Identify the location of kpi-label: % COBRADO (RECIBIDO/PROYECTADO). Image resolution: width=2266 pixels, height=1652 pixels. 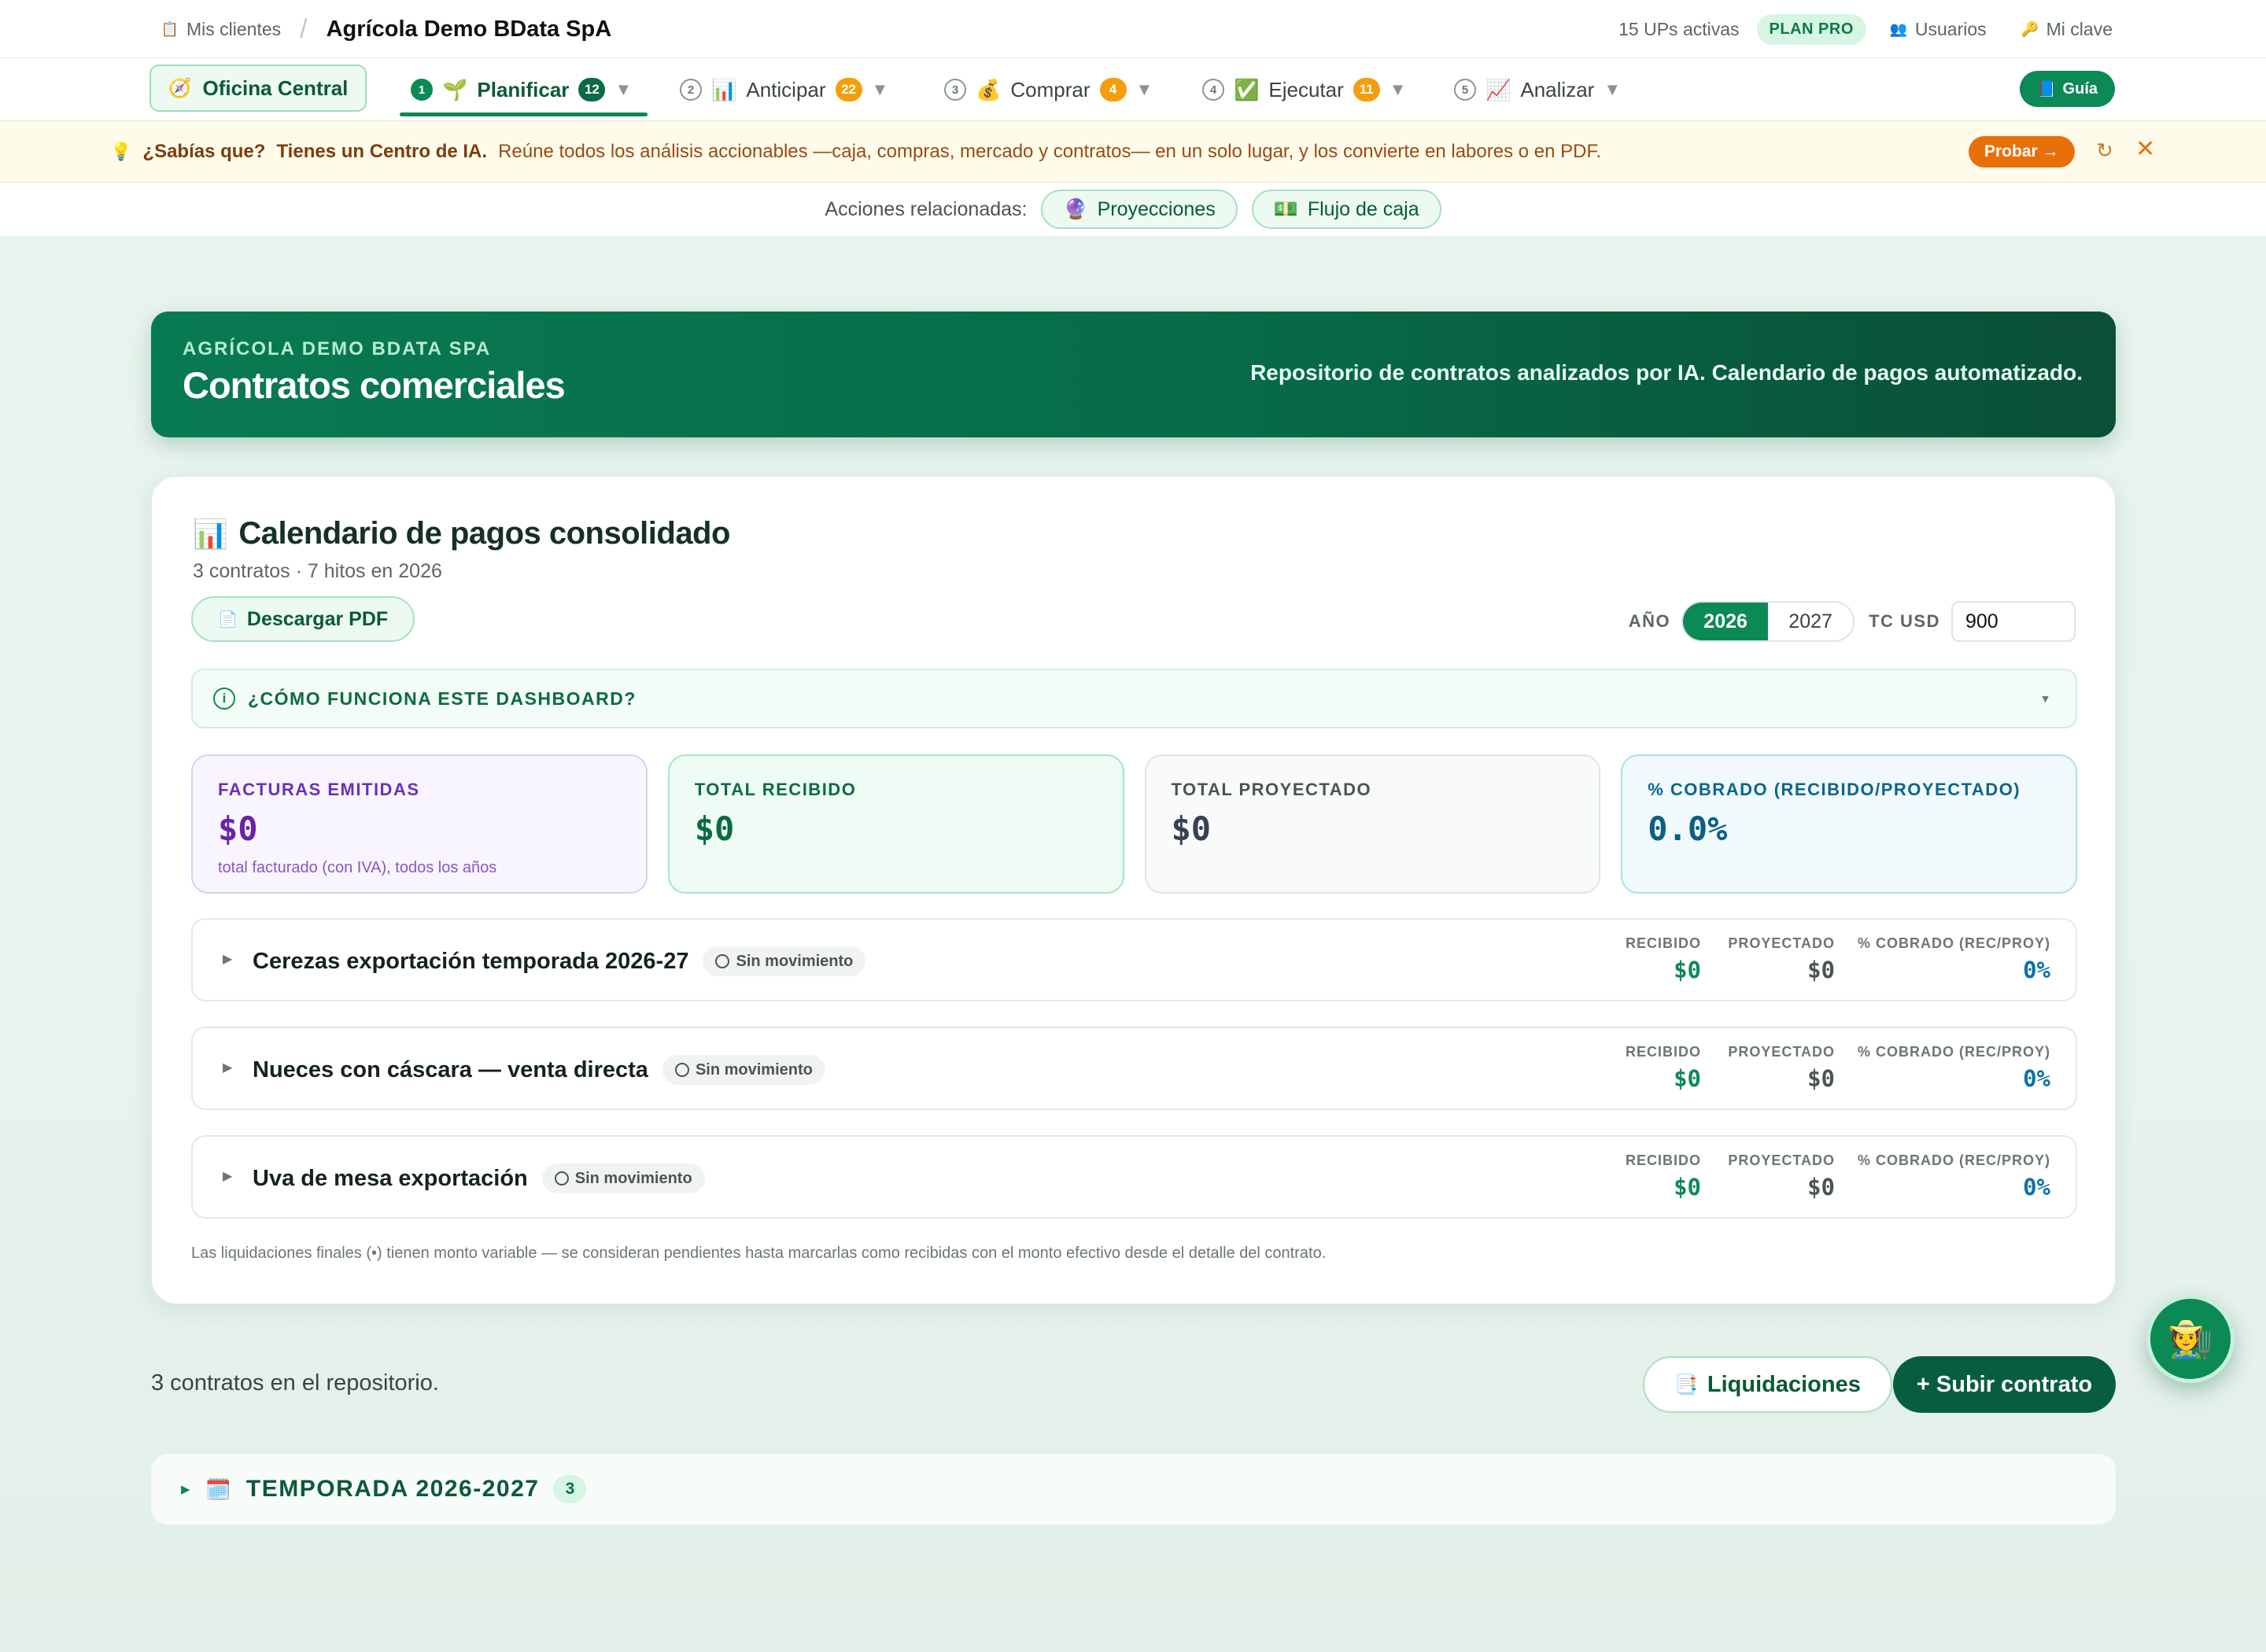
(1834, 789).